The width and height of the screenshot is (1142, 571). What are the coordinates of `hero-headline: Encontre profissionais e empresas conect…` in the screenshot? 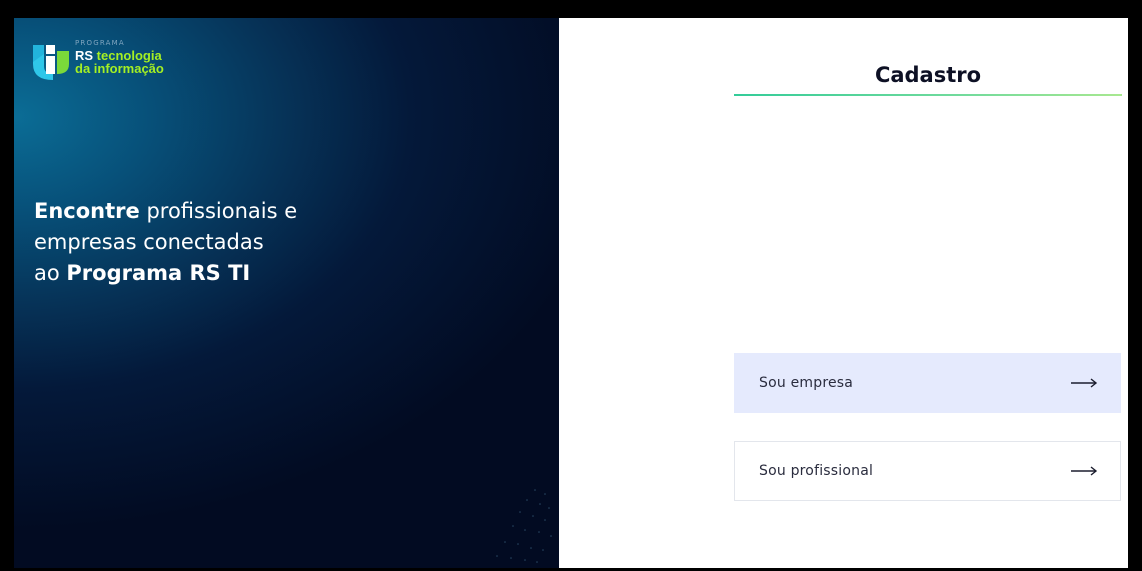 It's located at (224, 242).